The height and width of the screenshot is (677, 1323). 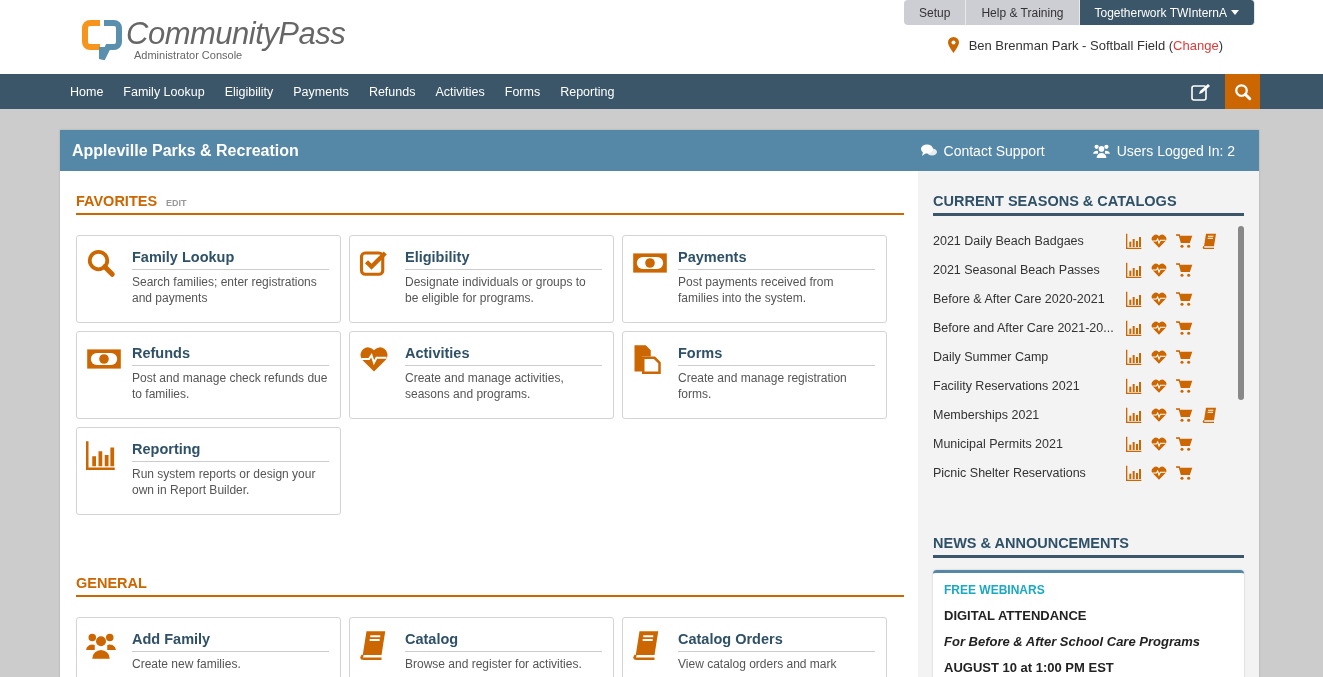 What do you see at coordinates (522, 91) in the screenshot?
I see `nav-link: Forms` at bounding box center [522, 91].